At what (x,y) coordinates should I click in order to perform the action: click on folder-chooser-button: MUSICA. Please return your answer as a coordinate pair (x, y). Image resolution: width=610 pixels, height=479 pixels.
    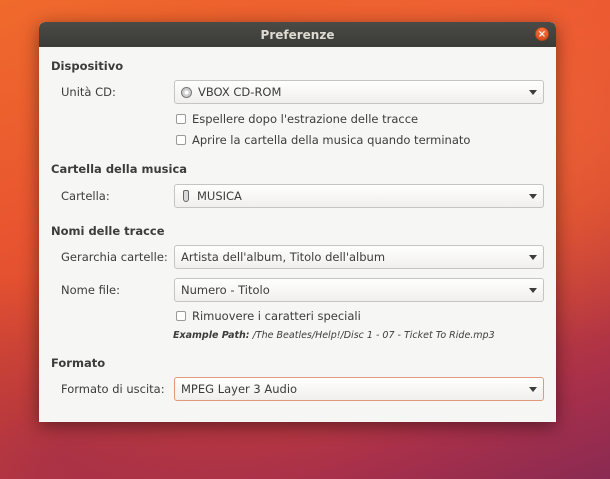
    Looking at the image, I should click on (359, 196).